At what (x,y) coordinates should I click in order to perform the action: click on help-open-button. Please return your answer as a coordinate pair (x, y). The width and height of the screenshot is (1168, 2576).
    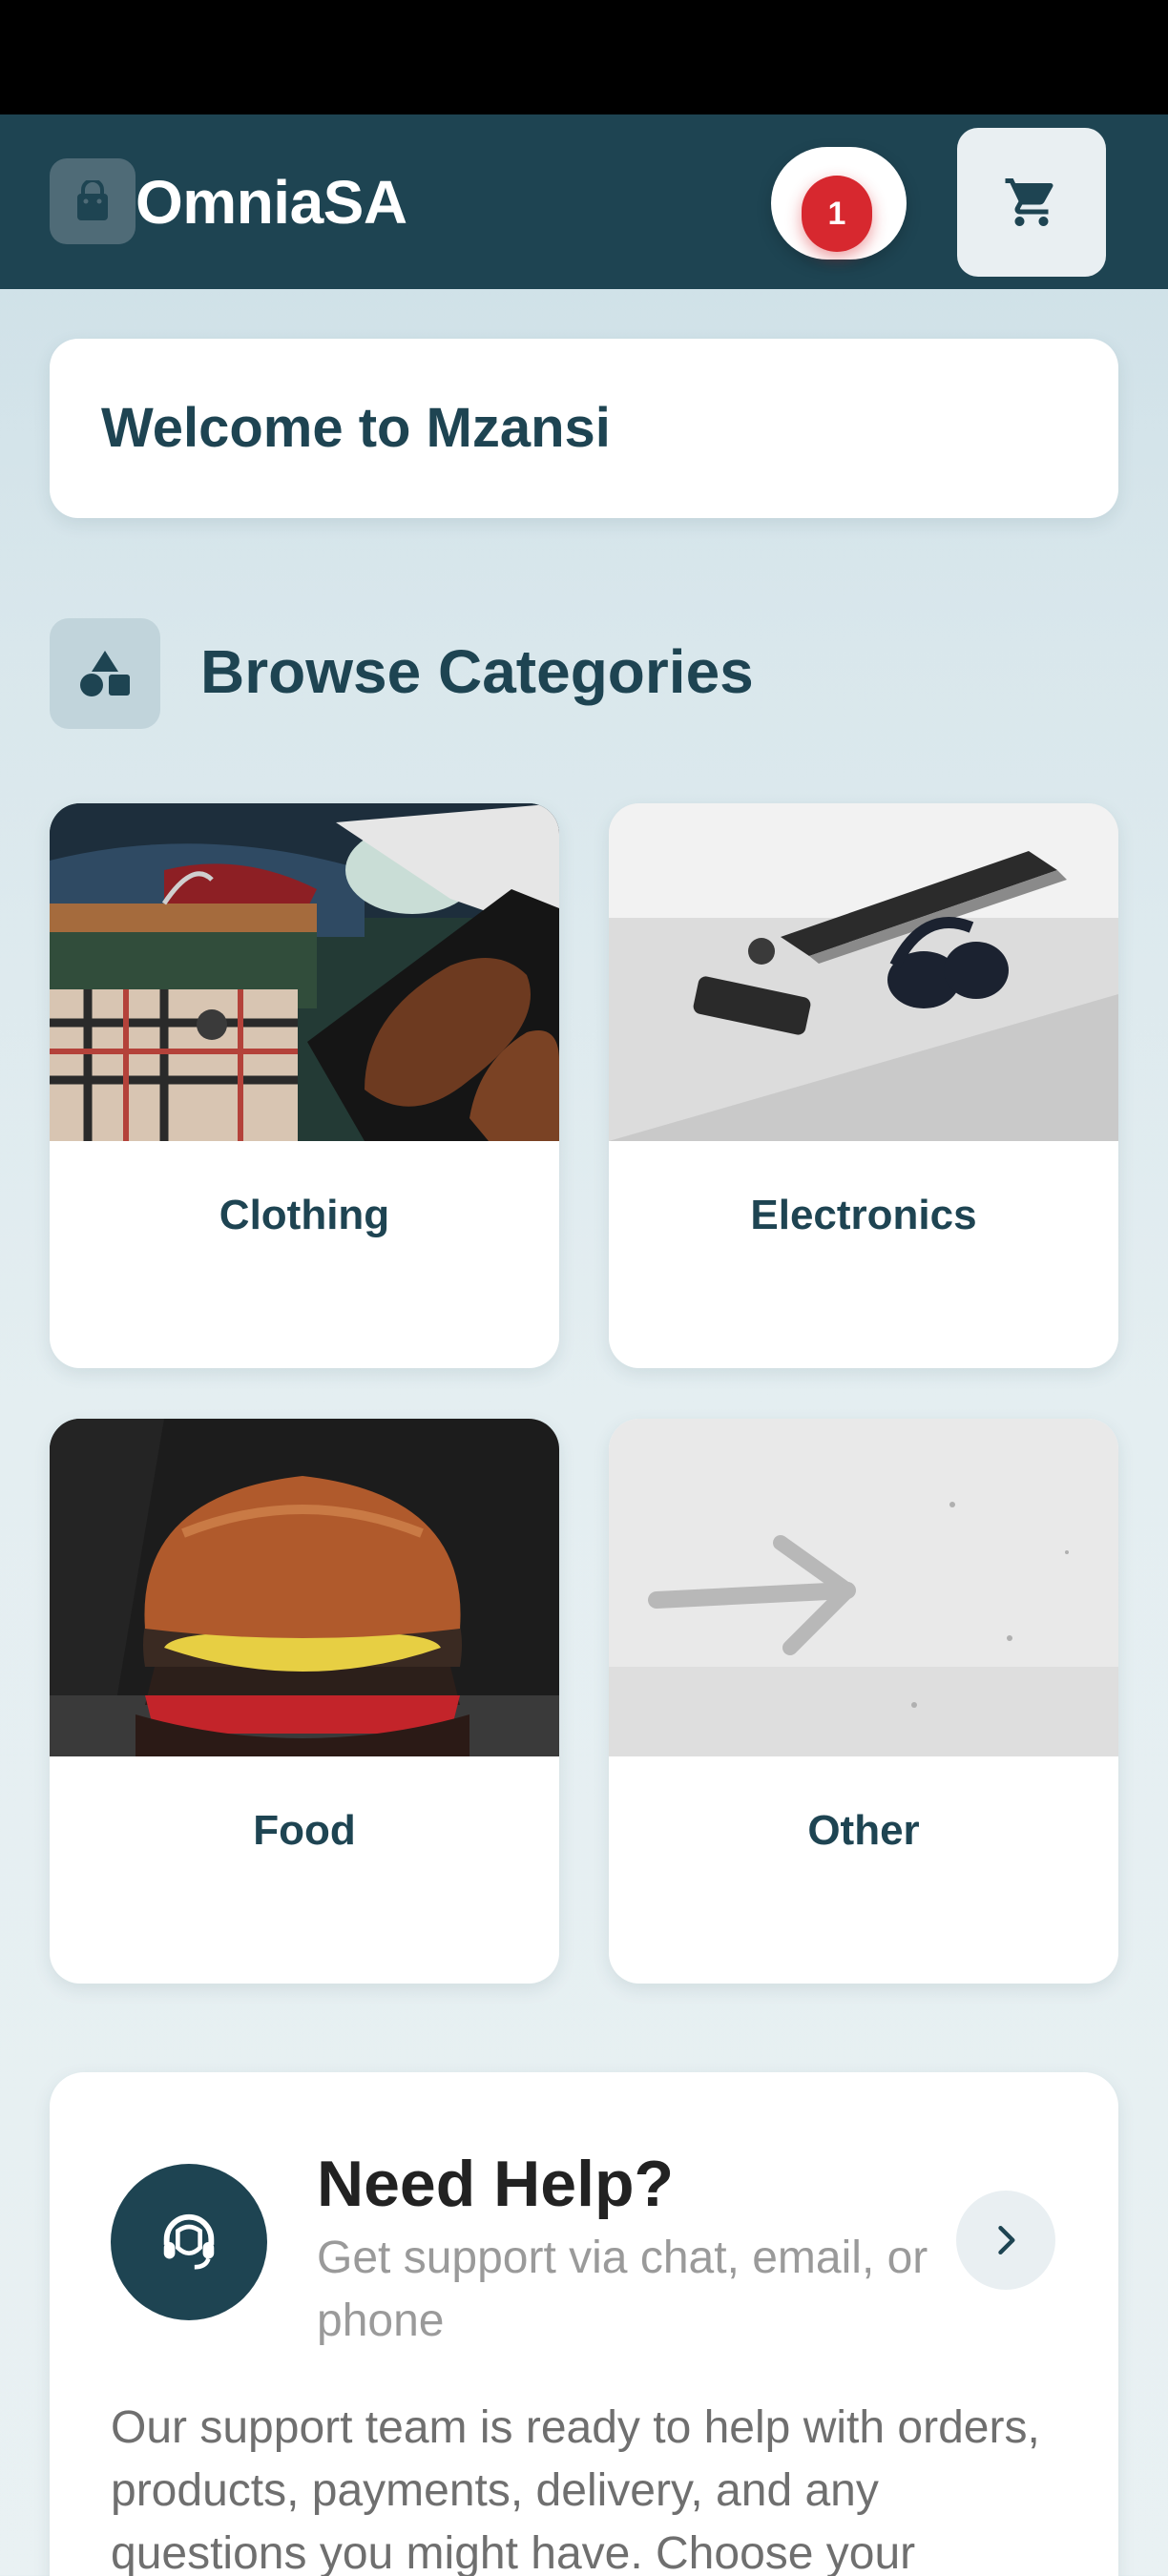
    Looking at the image, I should click on (1005, 2240).